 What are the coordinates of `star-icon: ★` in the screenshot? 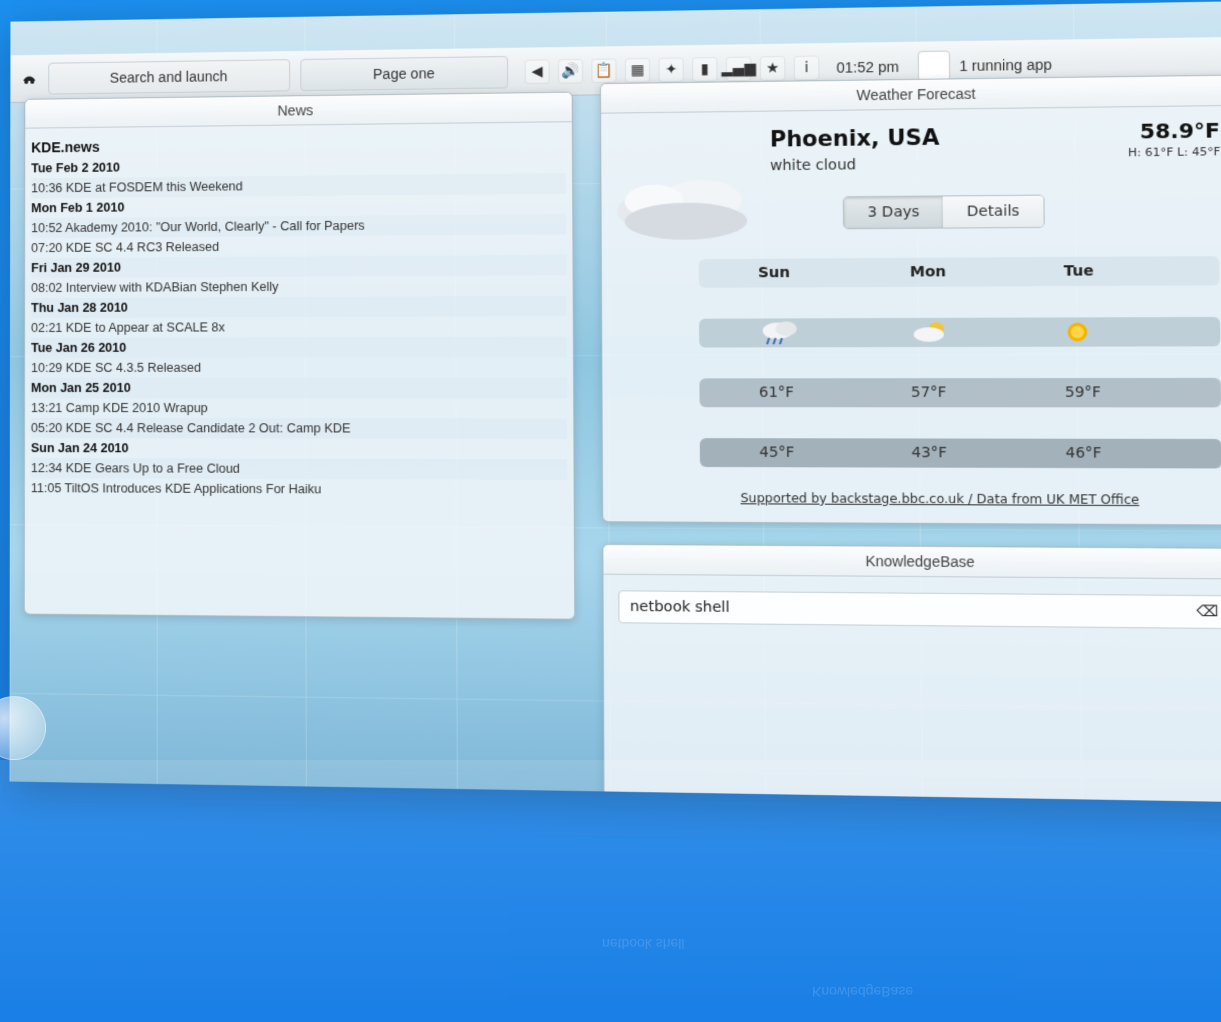 It's located at (772, 68).